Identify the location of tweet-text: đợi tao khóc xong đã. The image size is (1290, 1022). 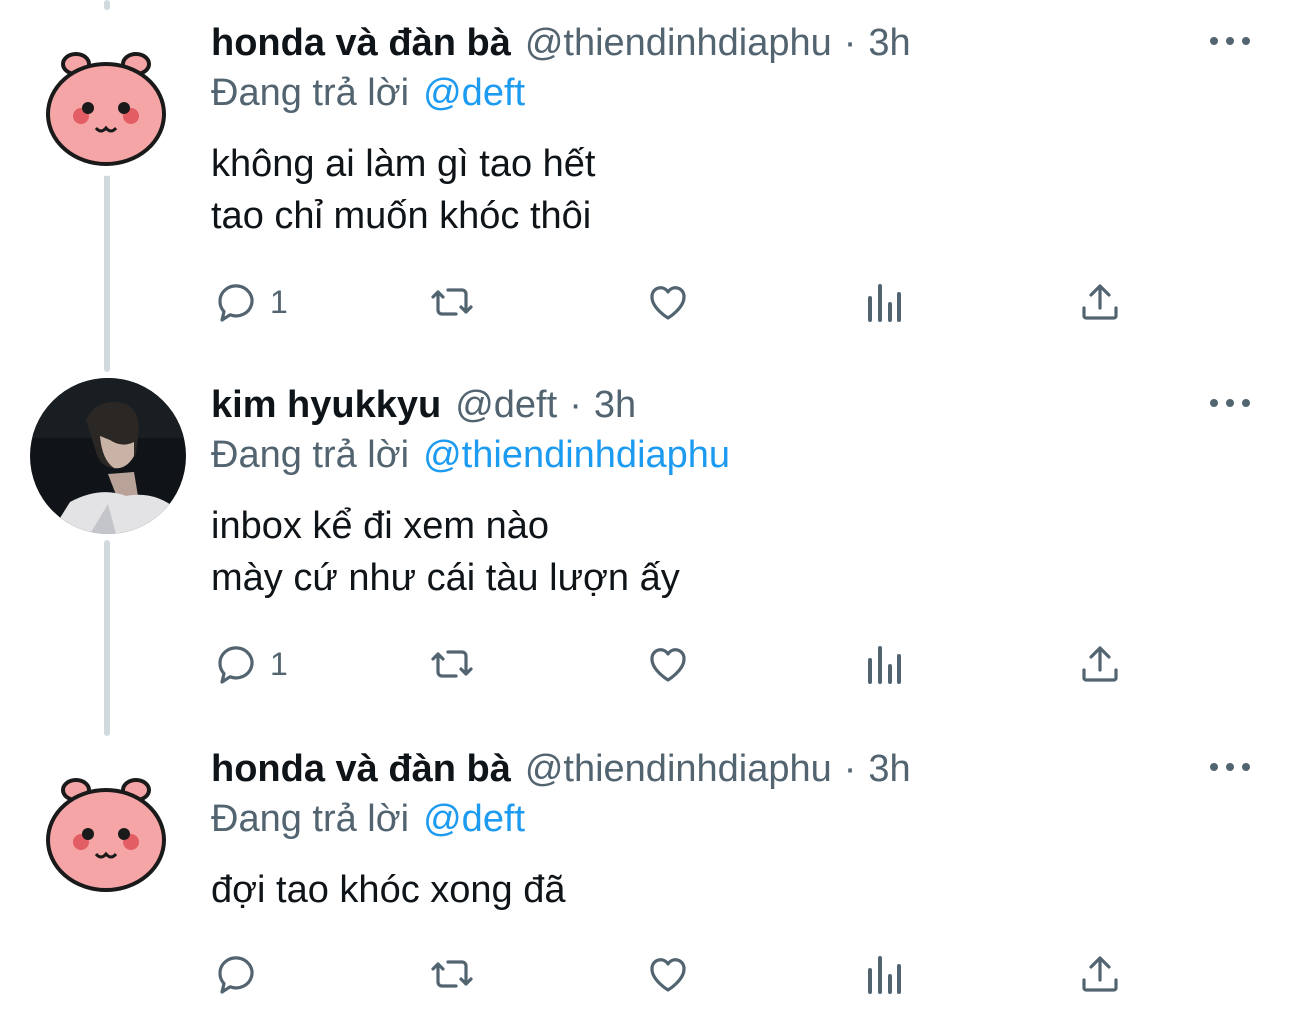
(388, 890).